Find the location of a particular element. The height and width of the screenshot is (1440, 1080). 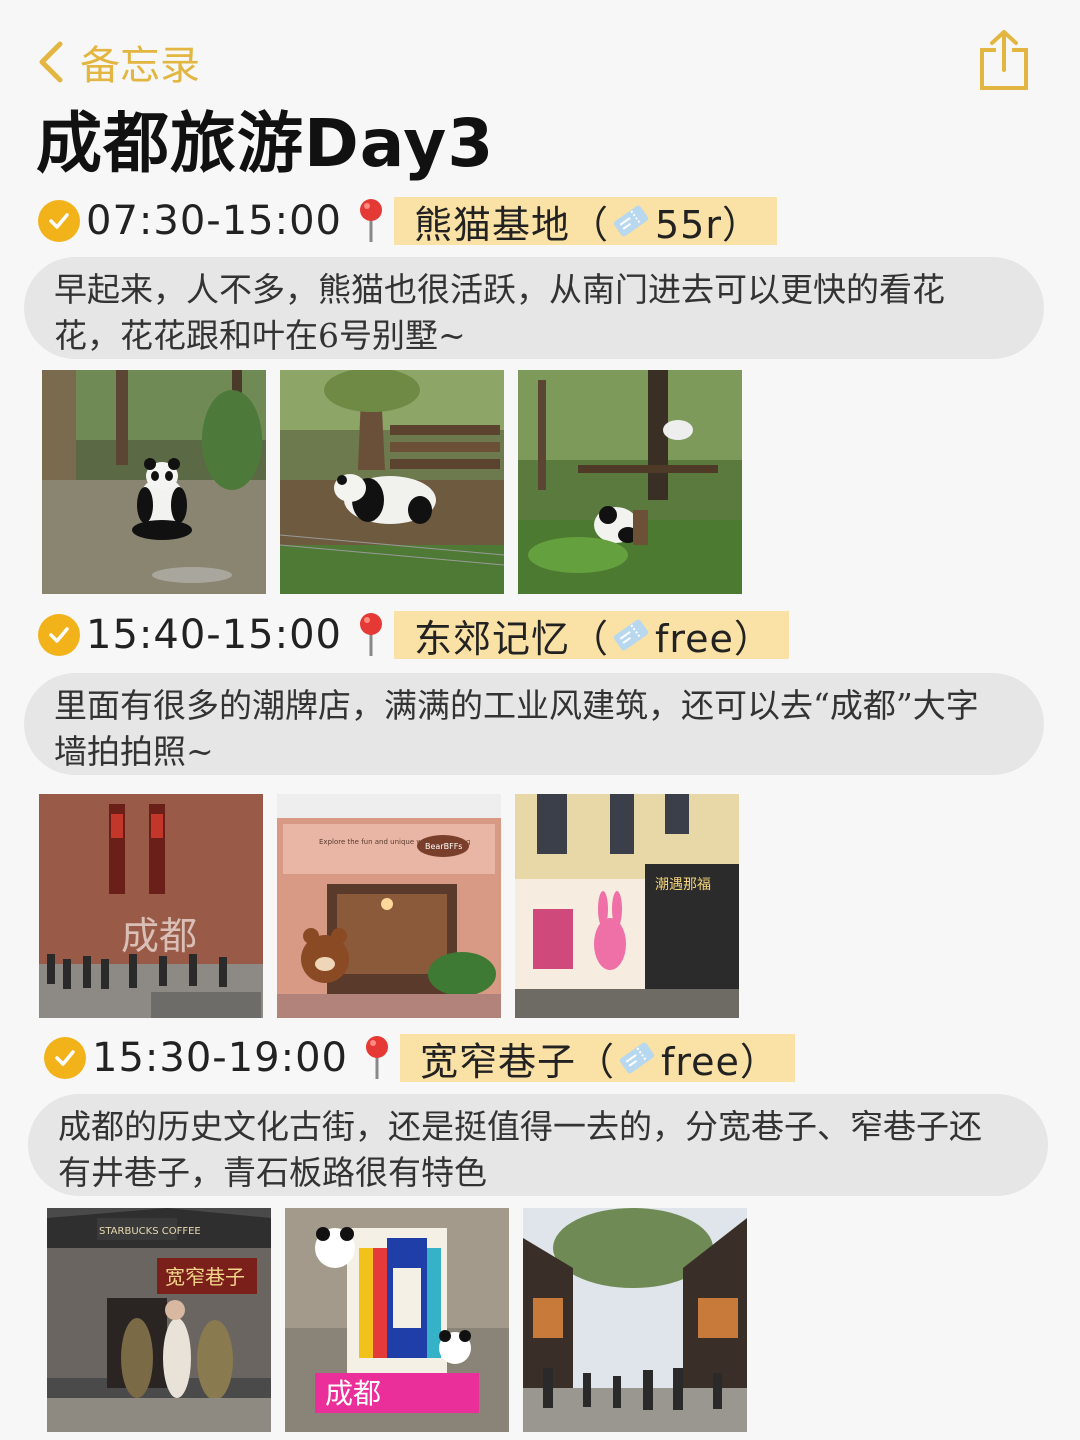

note-title: 成都旅游Day3 is located at coordinates (265, 143).